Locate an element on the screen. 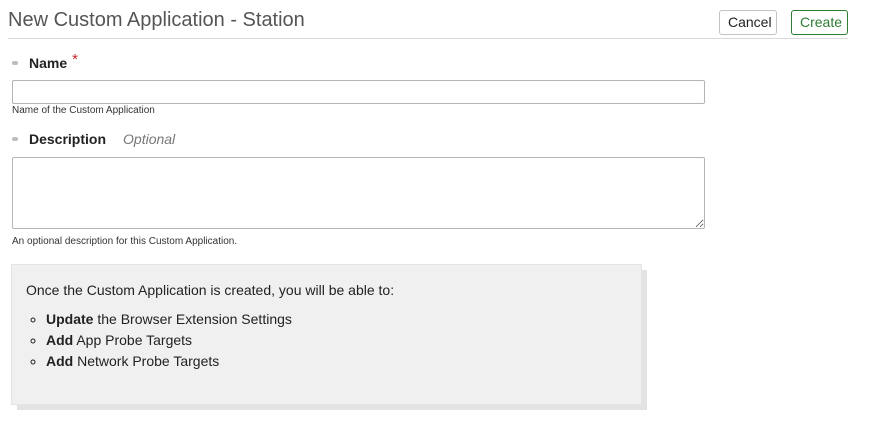  list-item: Add App Probe Targets is located at coordinates (336, 340).